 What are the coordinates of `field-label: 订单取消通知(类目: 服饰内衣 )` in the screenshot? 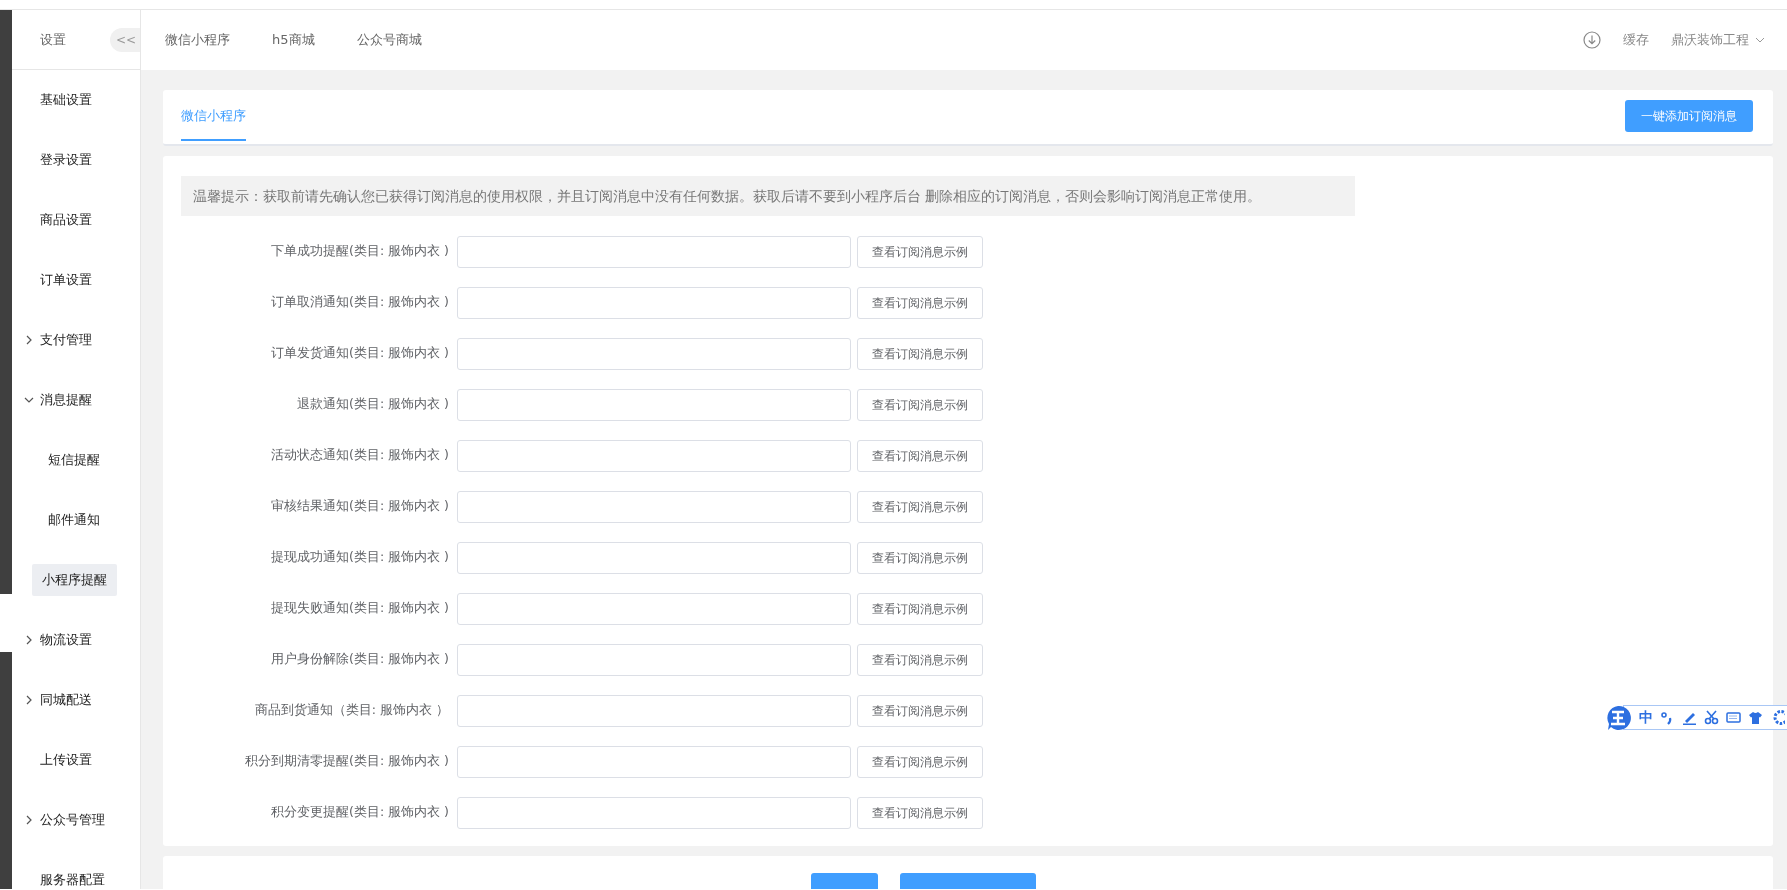 It's located at (360, 302).